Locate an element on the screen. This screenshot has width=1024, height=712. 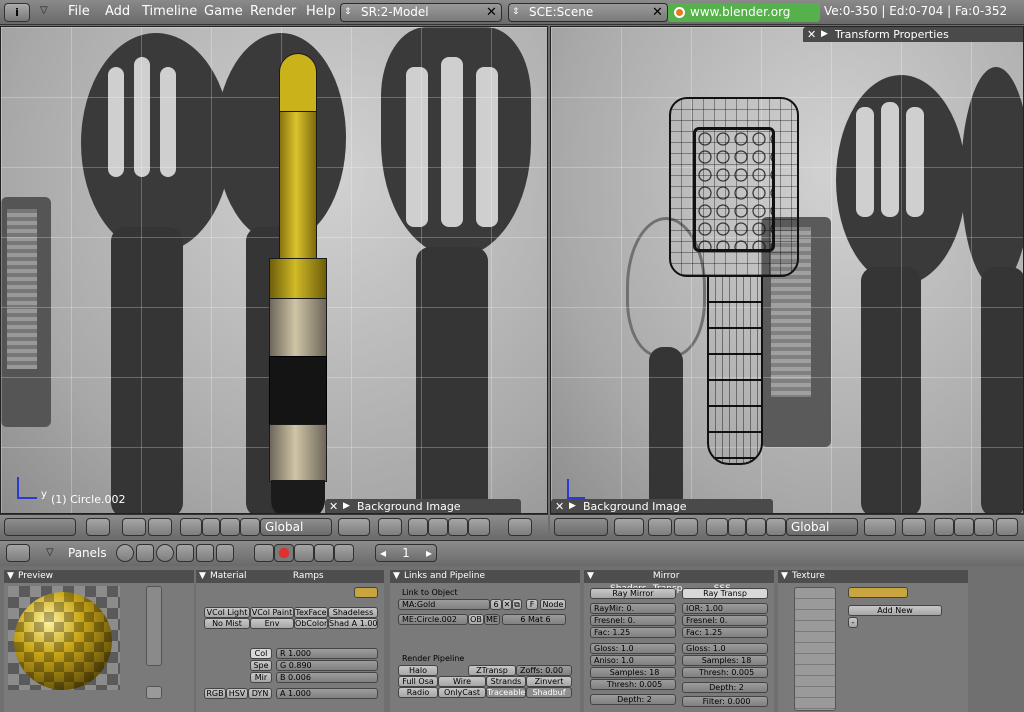
material-index-field: 6 Mat 6 is located at coordinates (534, 619).